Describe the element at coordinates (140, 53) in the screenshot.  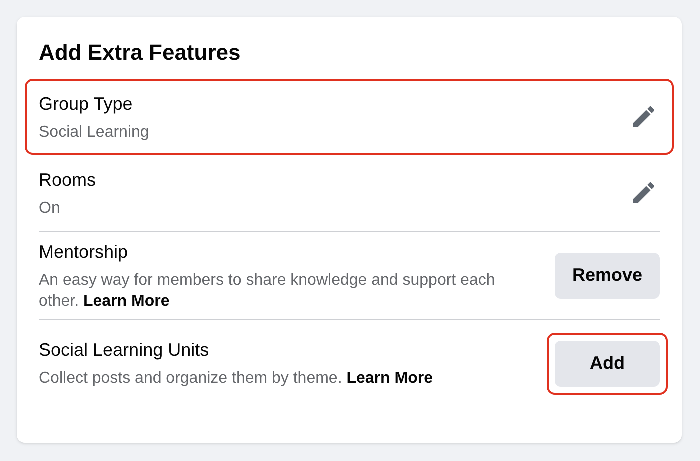
I see `card-title: Add Extra Features` at that location.